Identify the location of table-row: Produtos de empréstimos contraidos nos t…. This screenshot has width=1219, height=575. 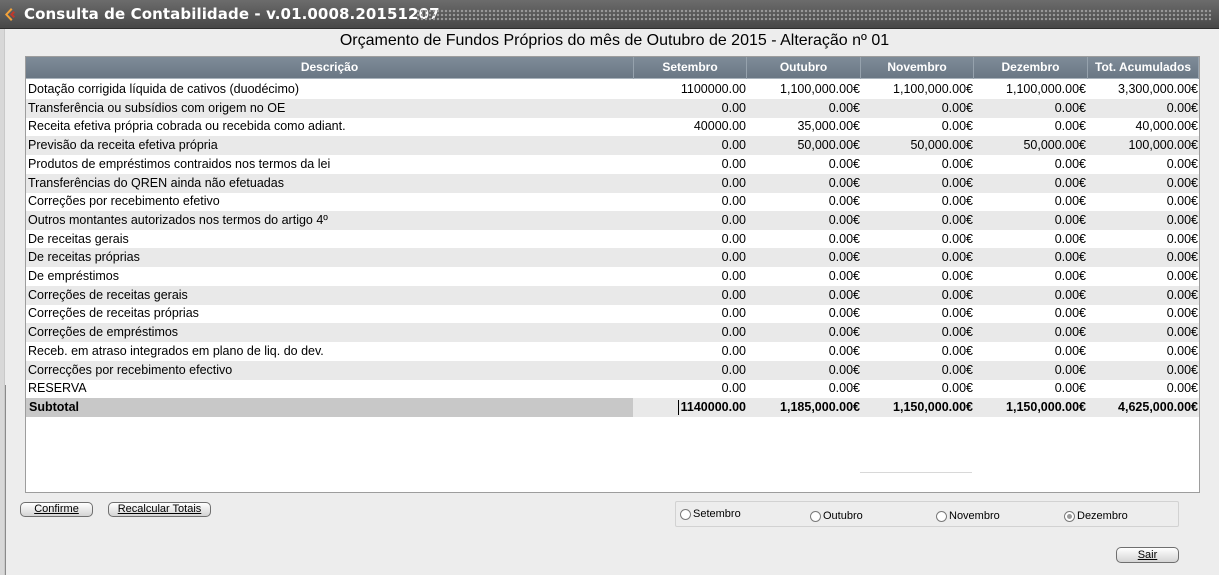
(612, 164).